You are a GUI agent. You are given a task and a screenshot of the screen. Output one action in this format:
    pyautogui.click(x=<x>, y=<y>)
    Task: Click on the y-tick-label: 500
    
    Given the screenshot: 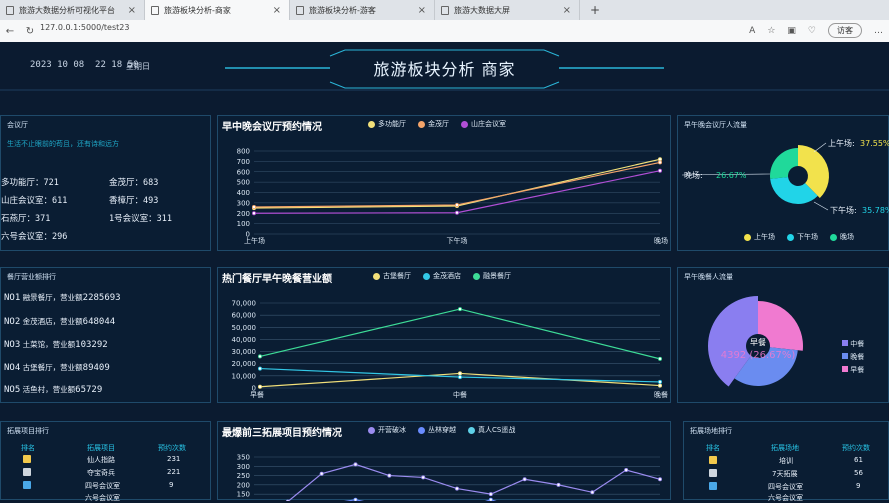 What is the action you would take?
    pyautogui.click(x=243, y=183)
    